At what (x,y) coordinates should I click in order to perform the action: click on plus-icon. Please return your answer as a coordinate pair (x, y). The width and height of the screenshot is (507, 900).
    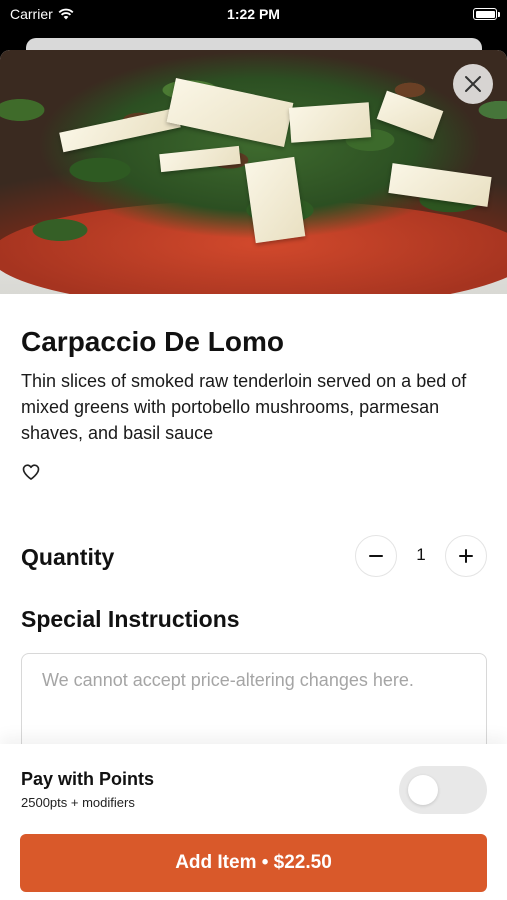
    Looking at the image, I should click on (466, 556).